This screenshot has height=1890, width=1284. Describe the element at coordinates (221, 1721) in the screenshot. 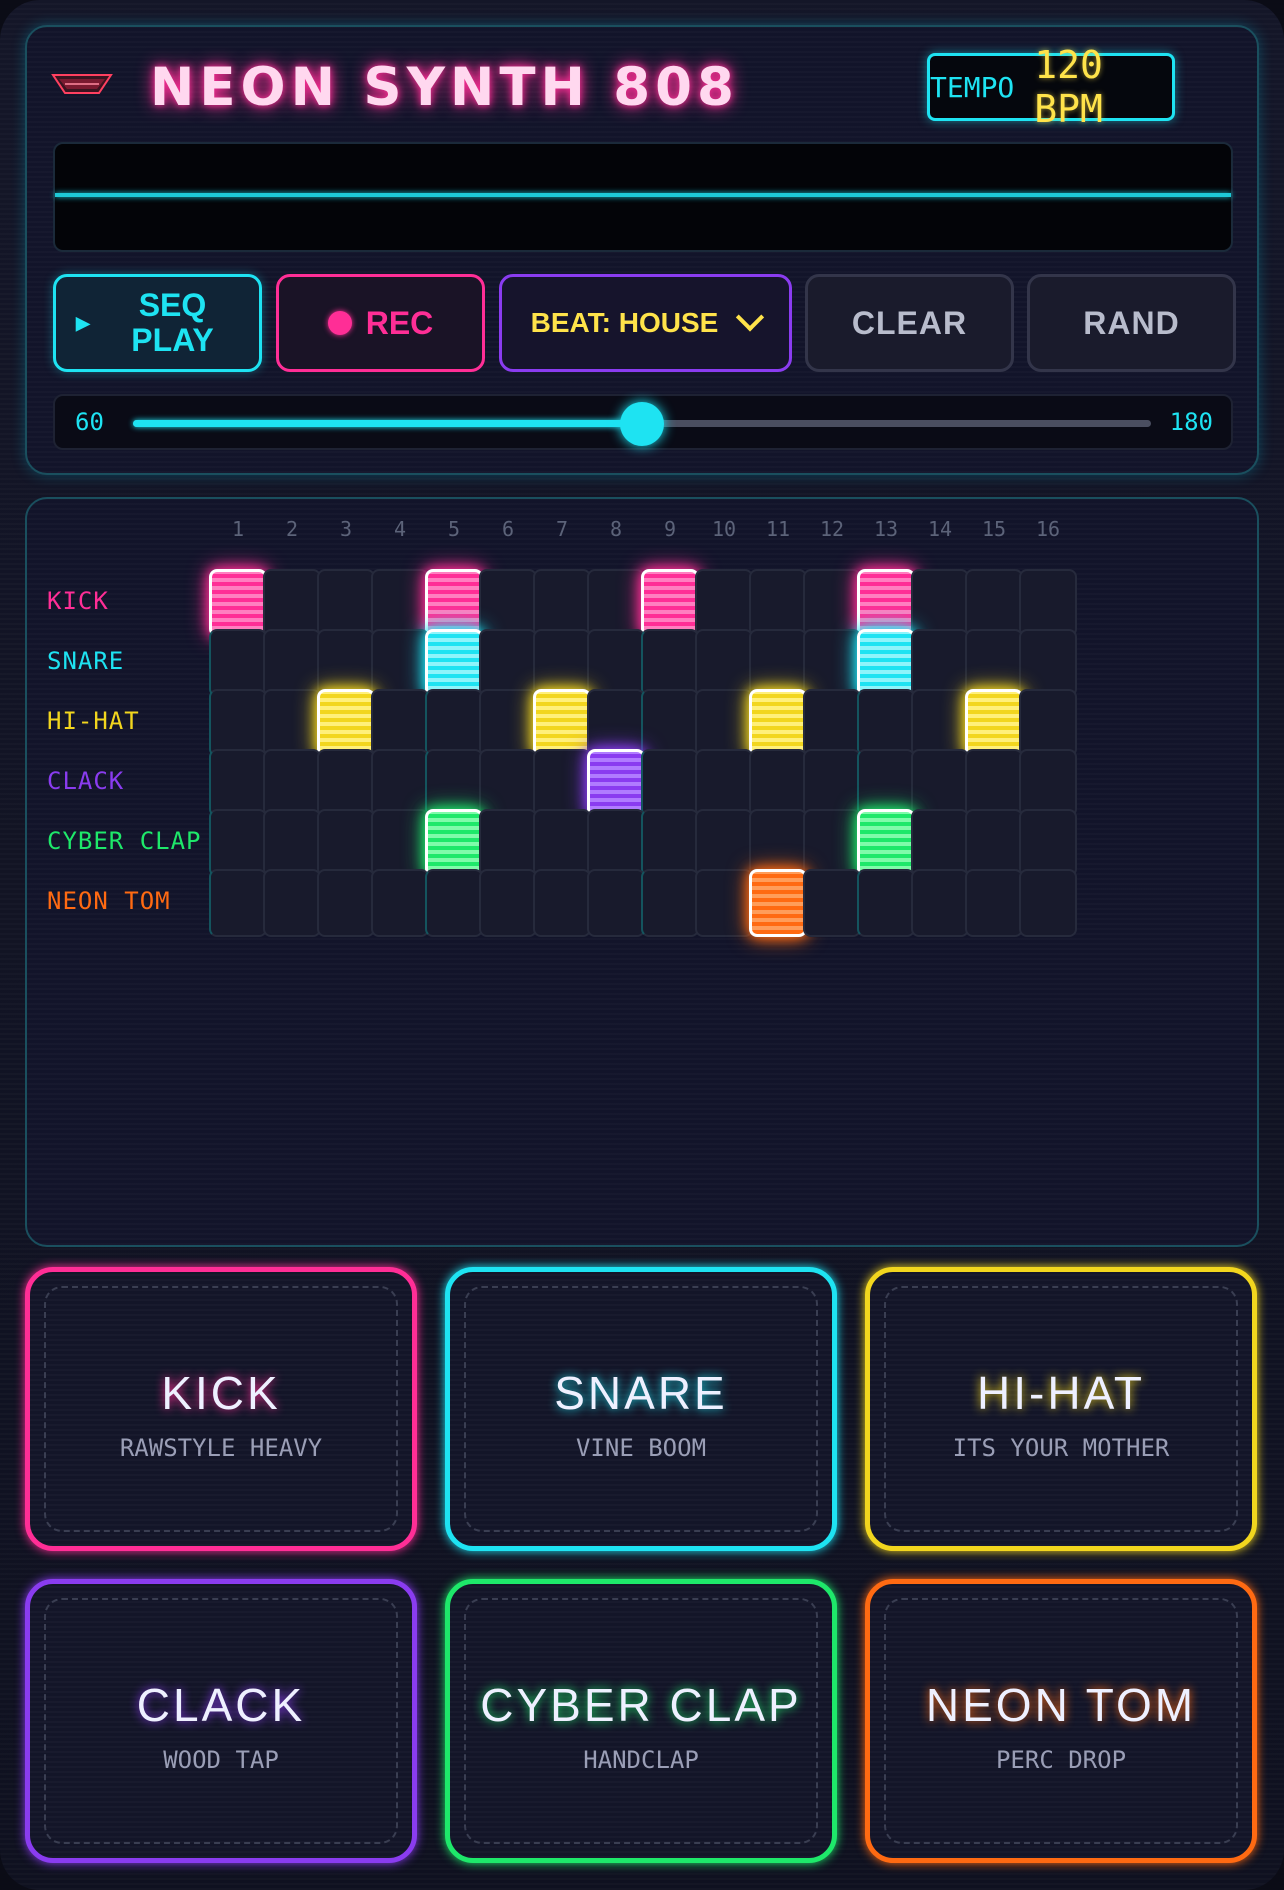

I see `drum-pad: CLACK WOOD TAP` at that location.